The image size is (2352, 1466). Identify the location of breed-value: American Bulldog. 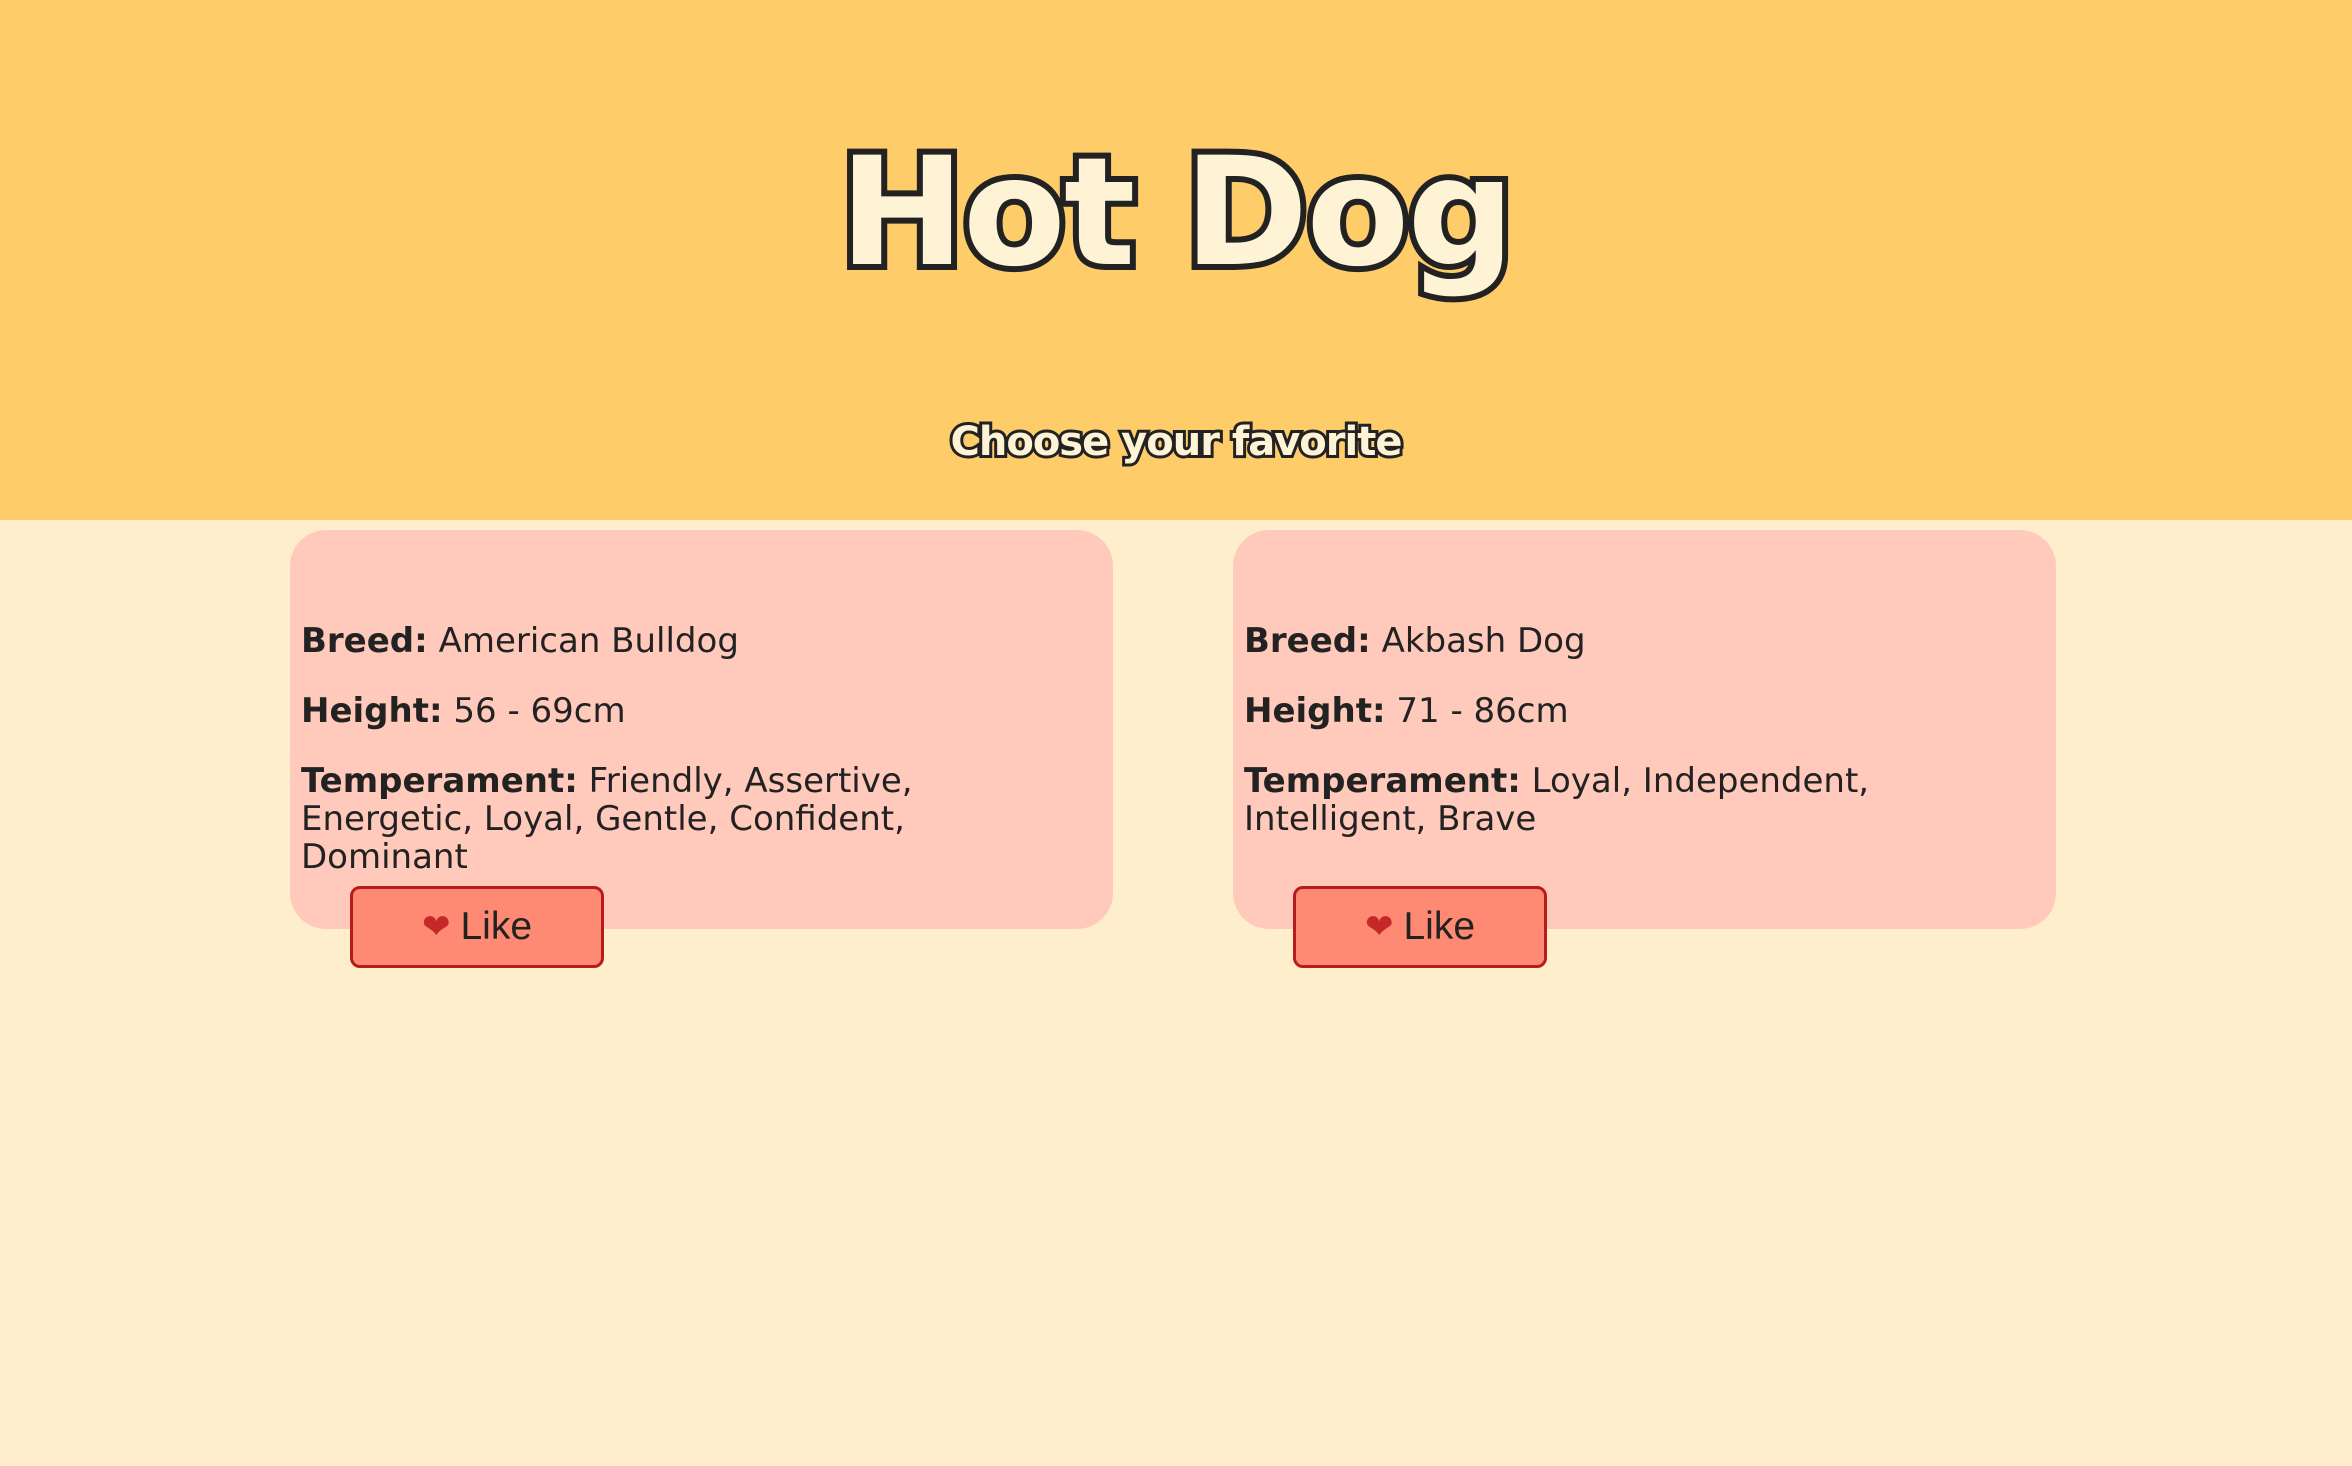
(588, 641).